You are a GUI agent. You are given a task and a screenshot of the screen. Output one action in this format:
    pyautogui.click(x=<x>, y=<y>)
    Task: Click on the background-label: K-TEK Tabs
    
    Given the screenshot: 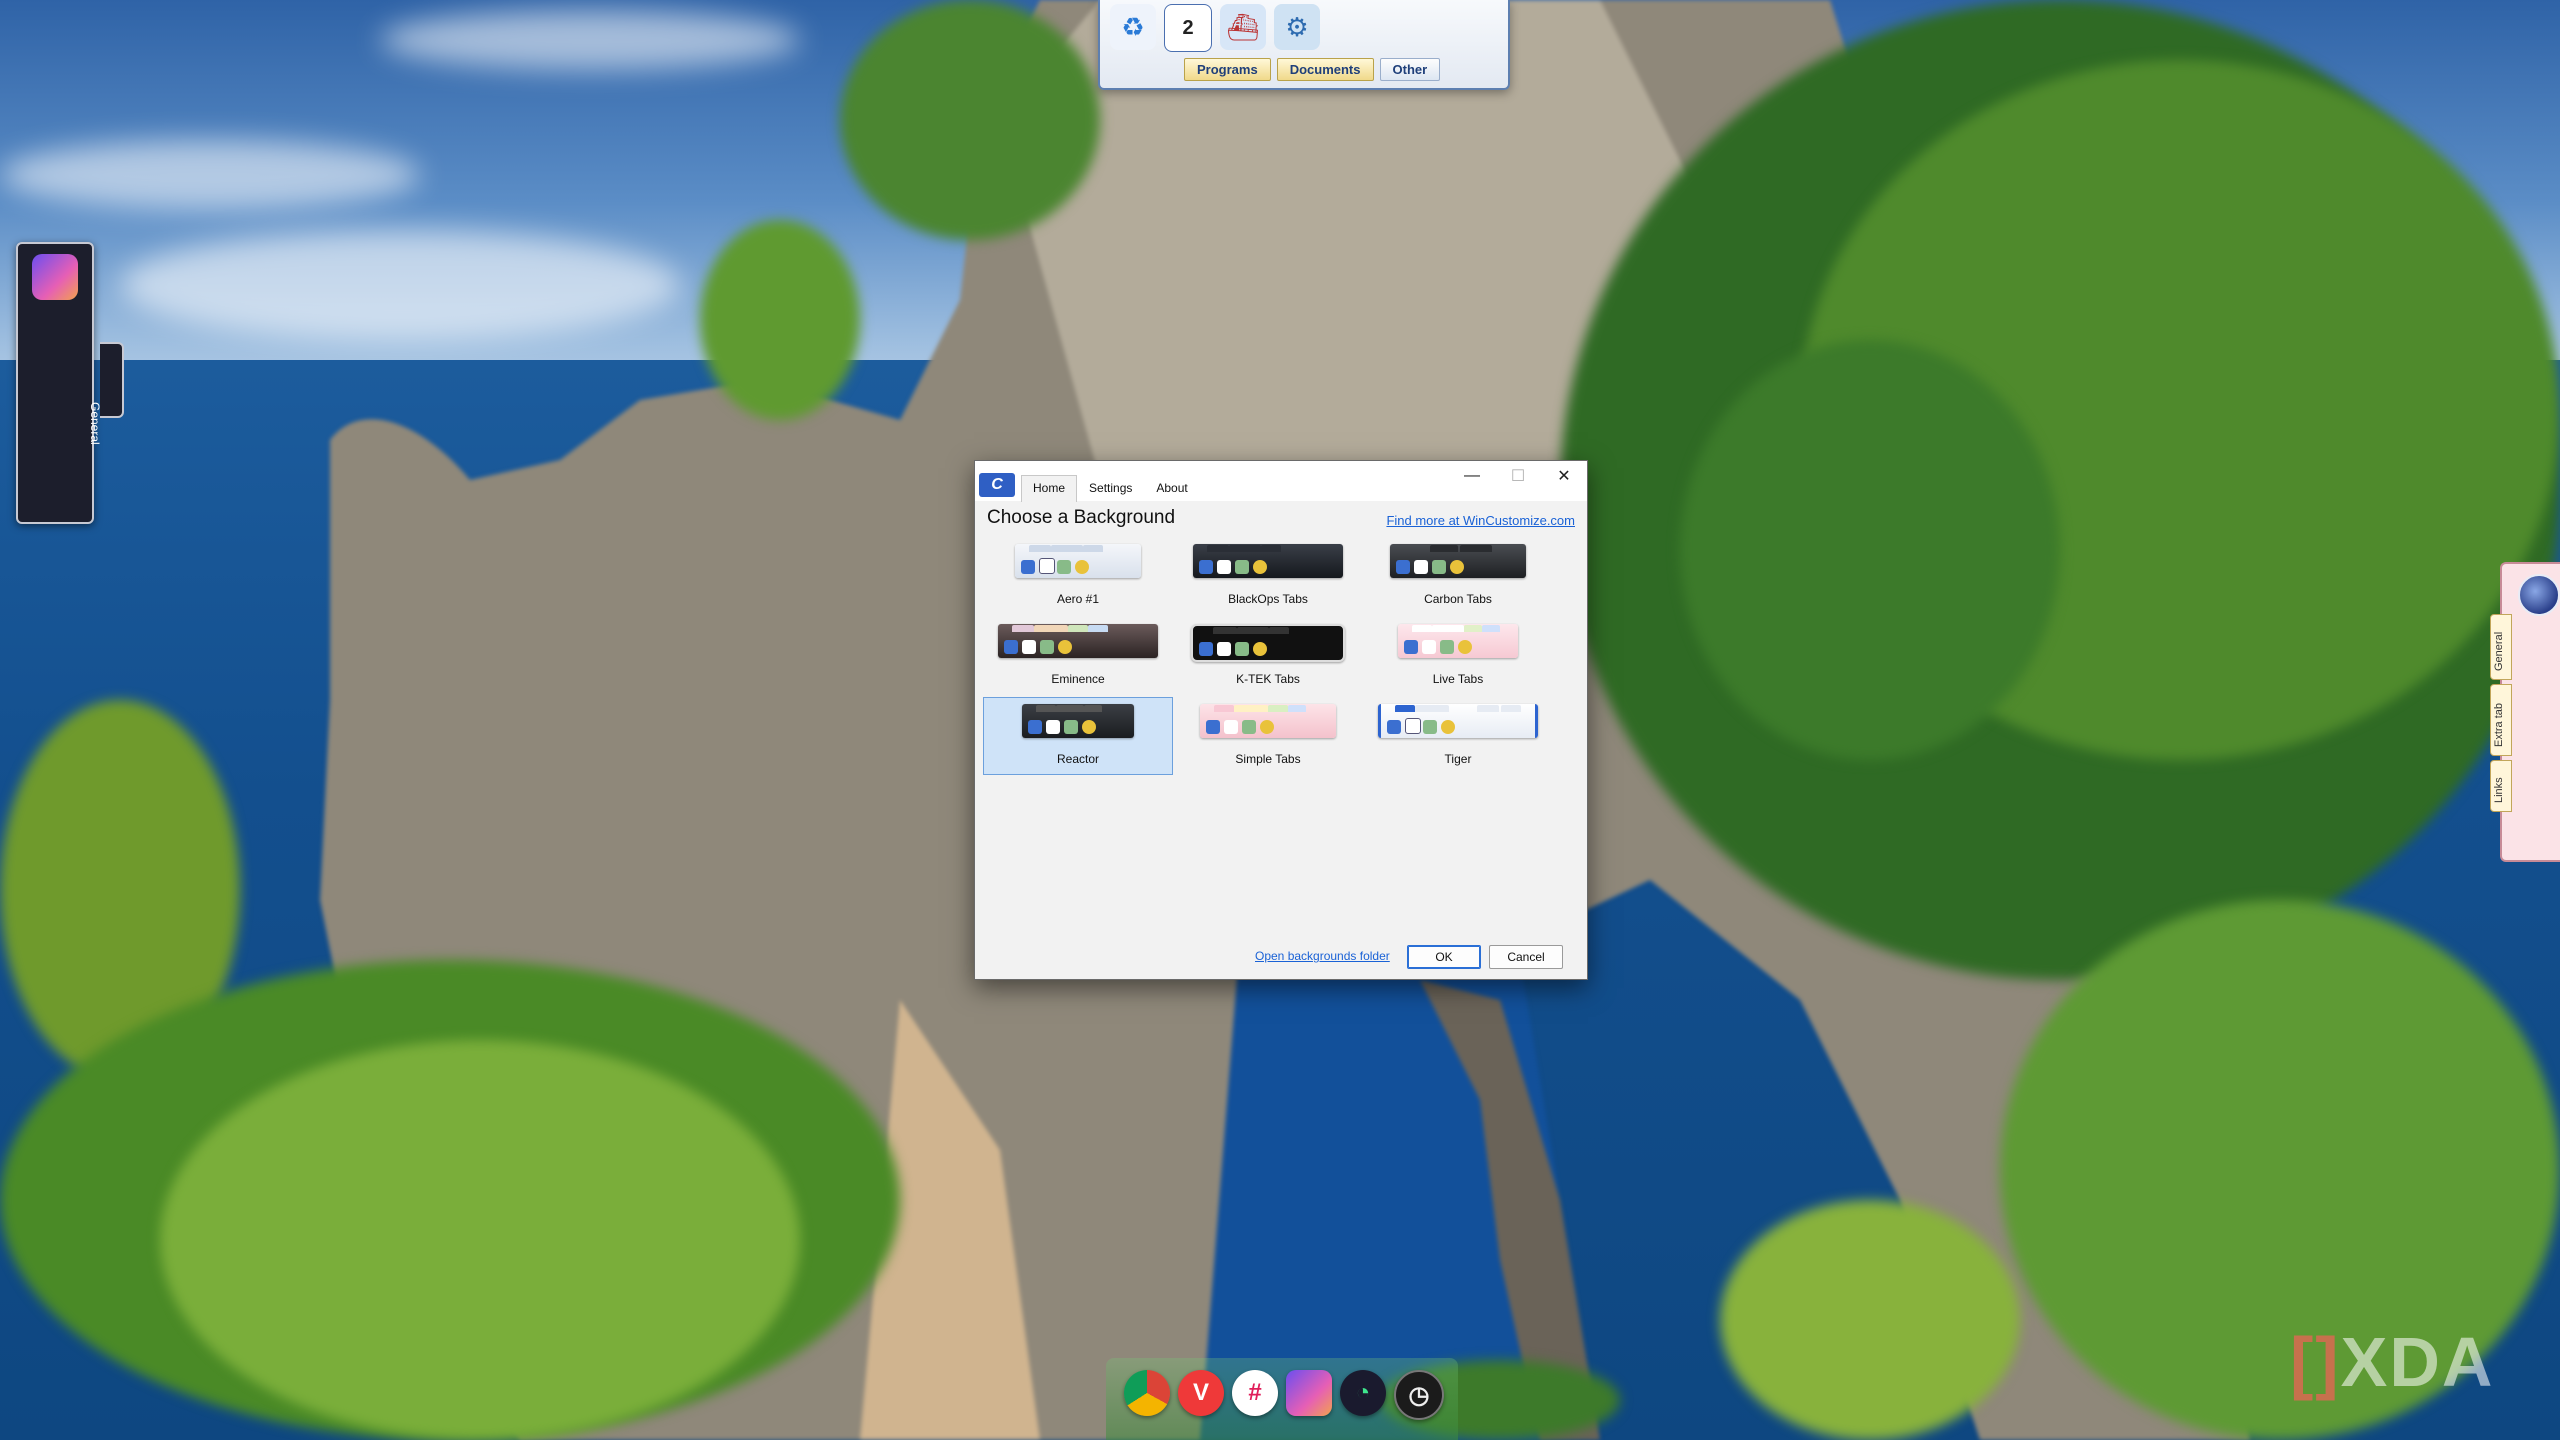 What is the action you would take?
    pyautogui.click(x=1268, y=679)
    